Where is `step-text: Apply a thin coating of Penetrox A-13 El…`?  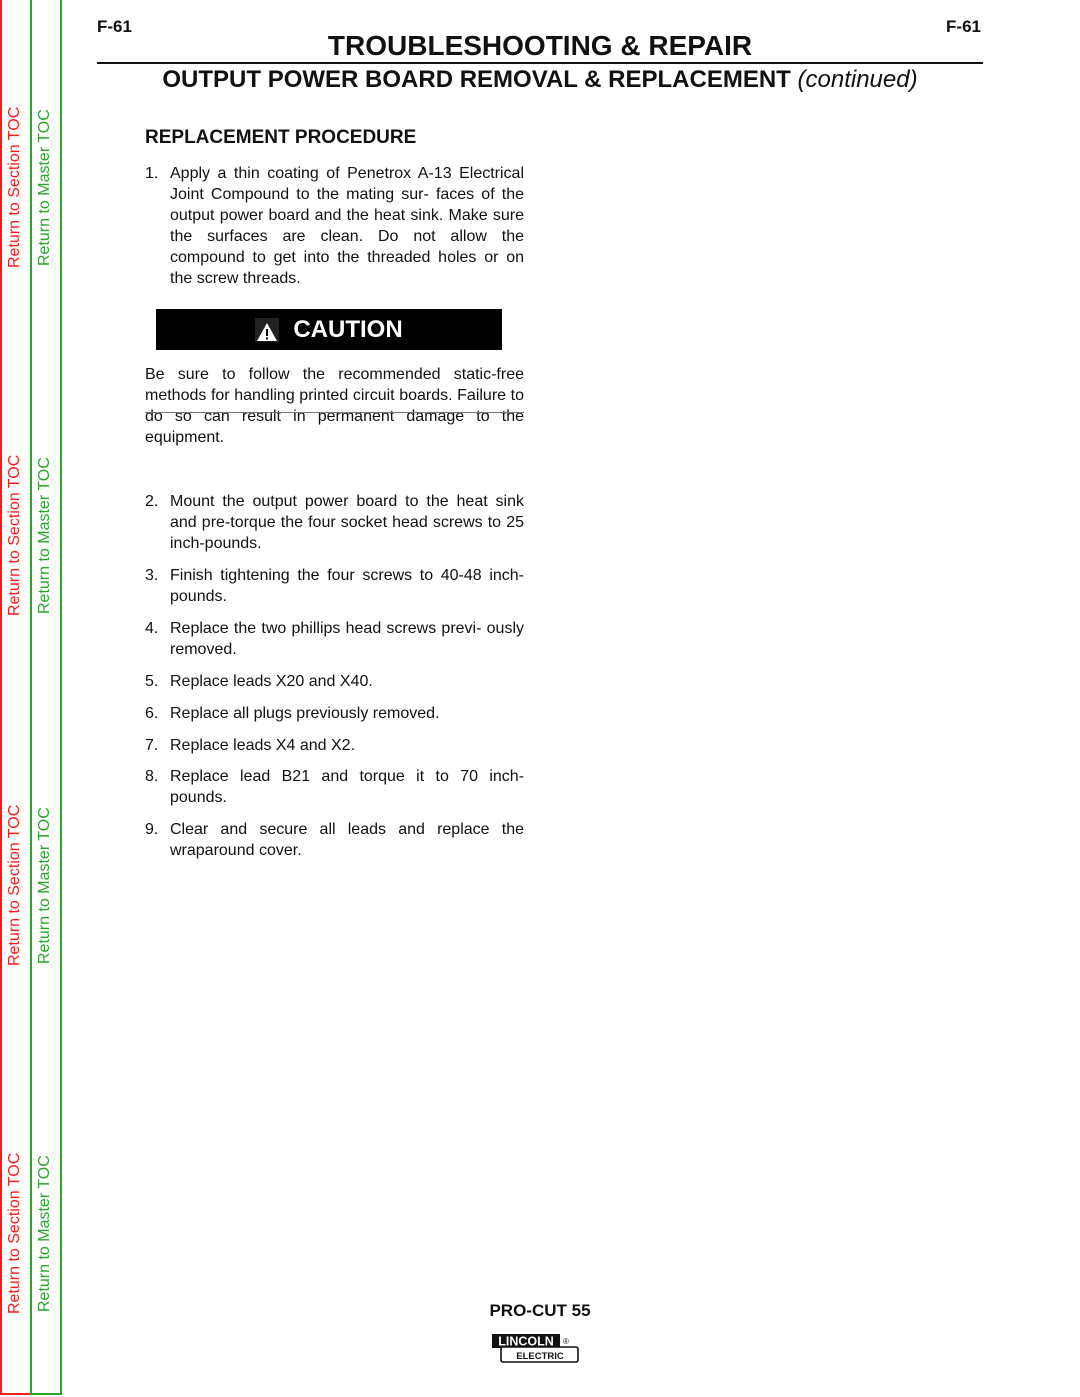 step-text: Apply a thin coating of Penetrox A-13 El… is located at coordinates (347, 226).